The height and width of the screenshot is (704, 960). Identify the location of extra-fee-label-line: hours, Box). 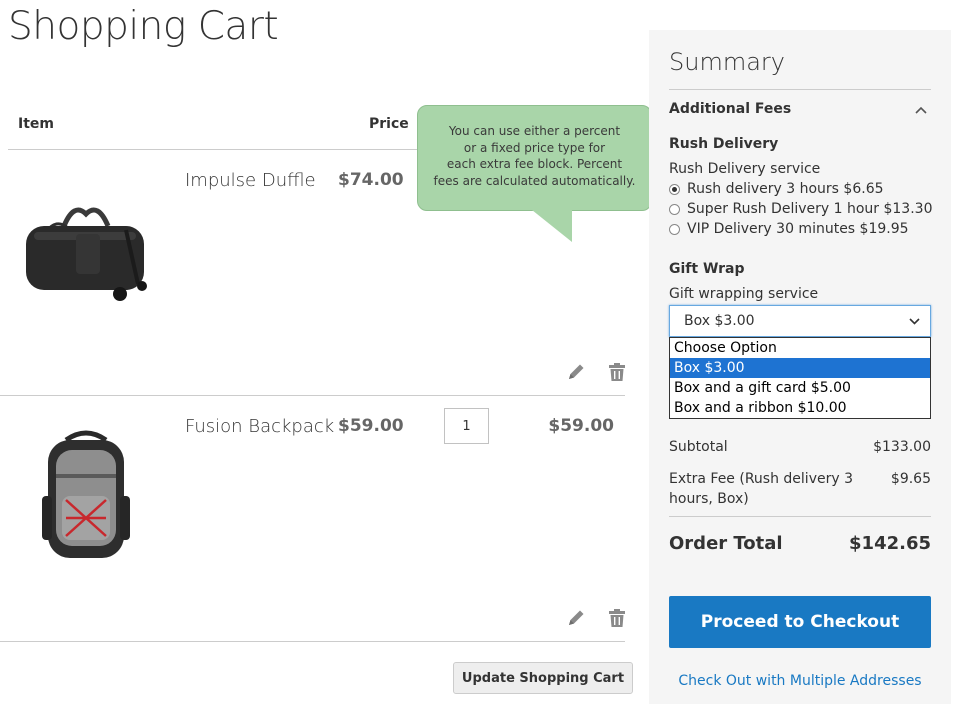
(709, 499).